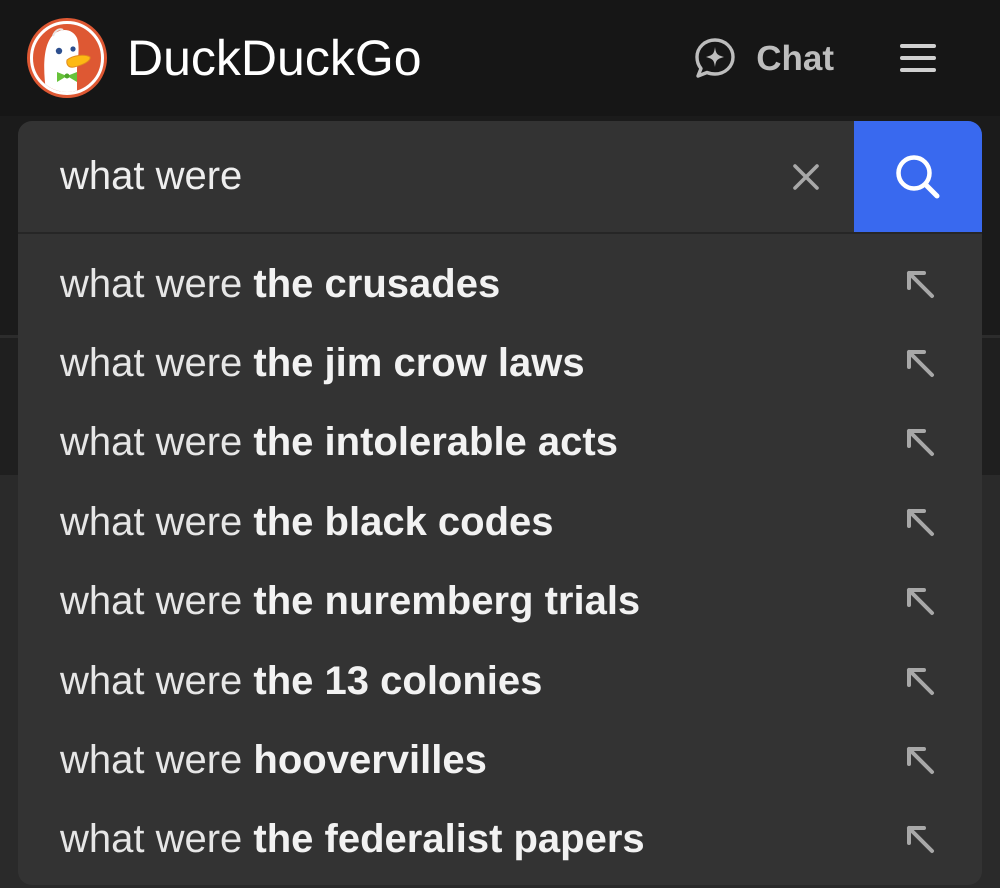  Describe the element at coordinates (307, 522) in the screenshot. I see `suggestion-item: what were the black codes` at that location.